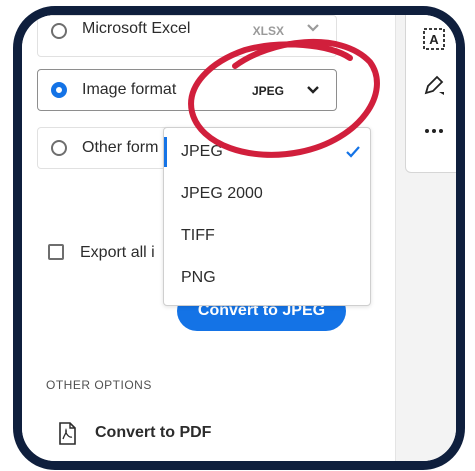 Image resolution: width=475 pixels, height=471 pixels. Describe the element at coordinates (434, 131) in the screenshot. I see `more-icon` at that location.